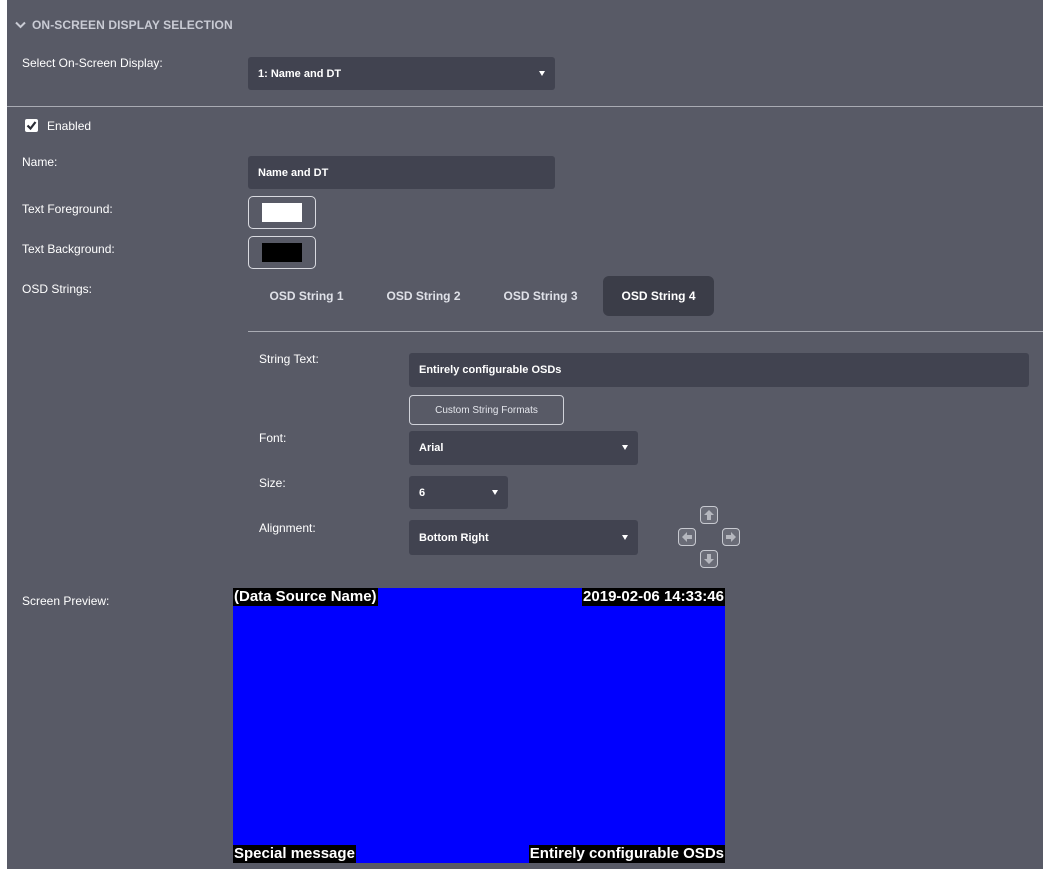 The height and width of the screenshot is (869, 1043). What do you see at coordinates (422, 492) in the screenshot?
I see `size-value: 6` at bounding box center [422, 492].